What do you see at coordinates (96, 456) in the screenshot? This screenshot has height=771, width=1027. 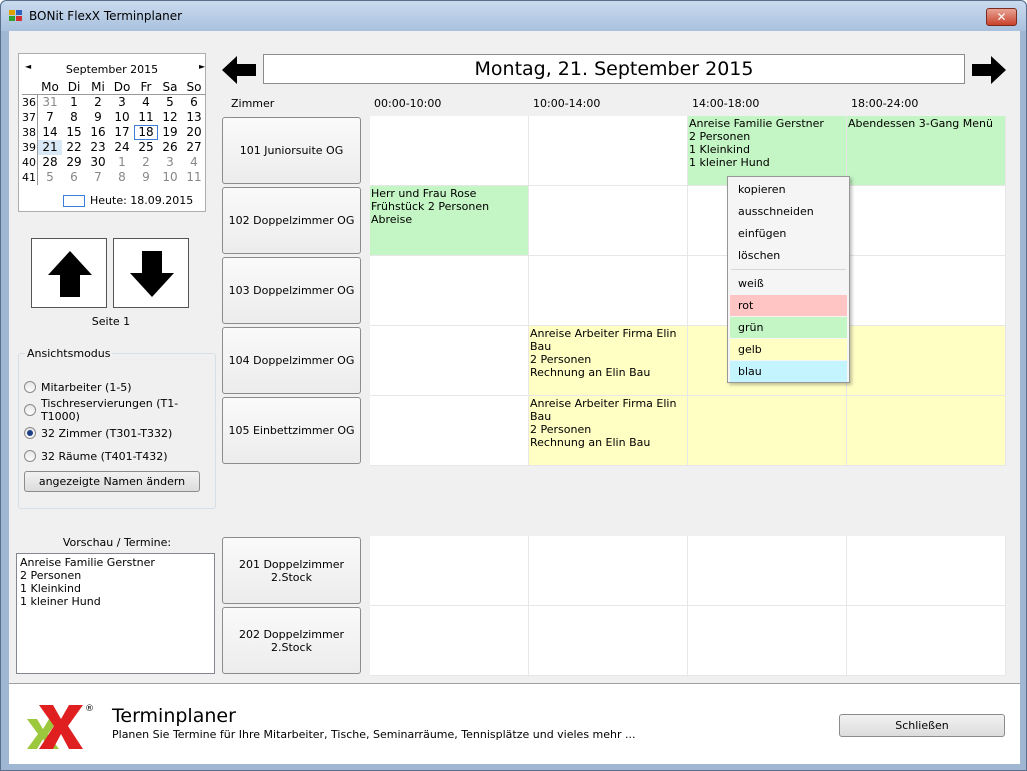 I see `radio-raeume: 32 Räume (T401-T432)` at bounding box center [96, 456].